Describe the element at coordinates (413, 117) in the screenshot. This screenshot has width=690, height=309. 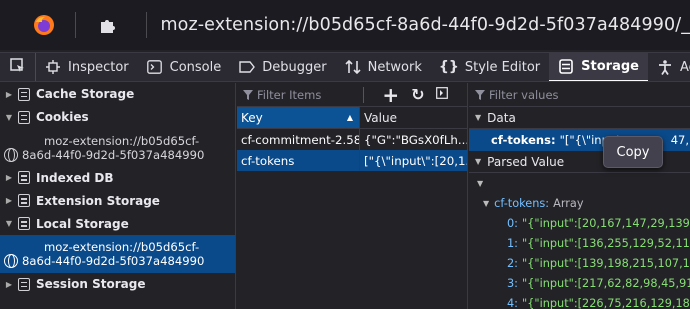
I see `column-header-value: Value` at that location.